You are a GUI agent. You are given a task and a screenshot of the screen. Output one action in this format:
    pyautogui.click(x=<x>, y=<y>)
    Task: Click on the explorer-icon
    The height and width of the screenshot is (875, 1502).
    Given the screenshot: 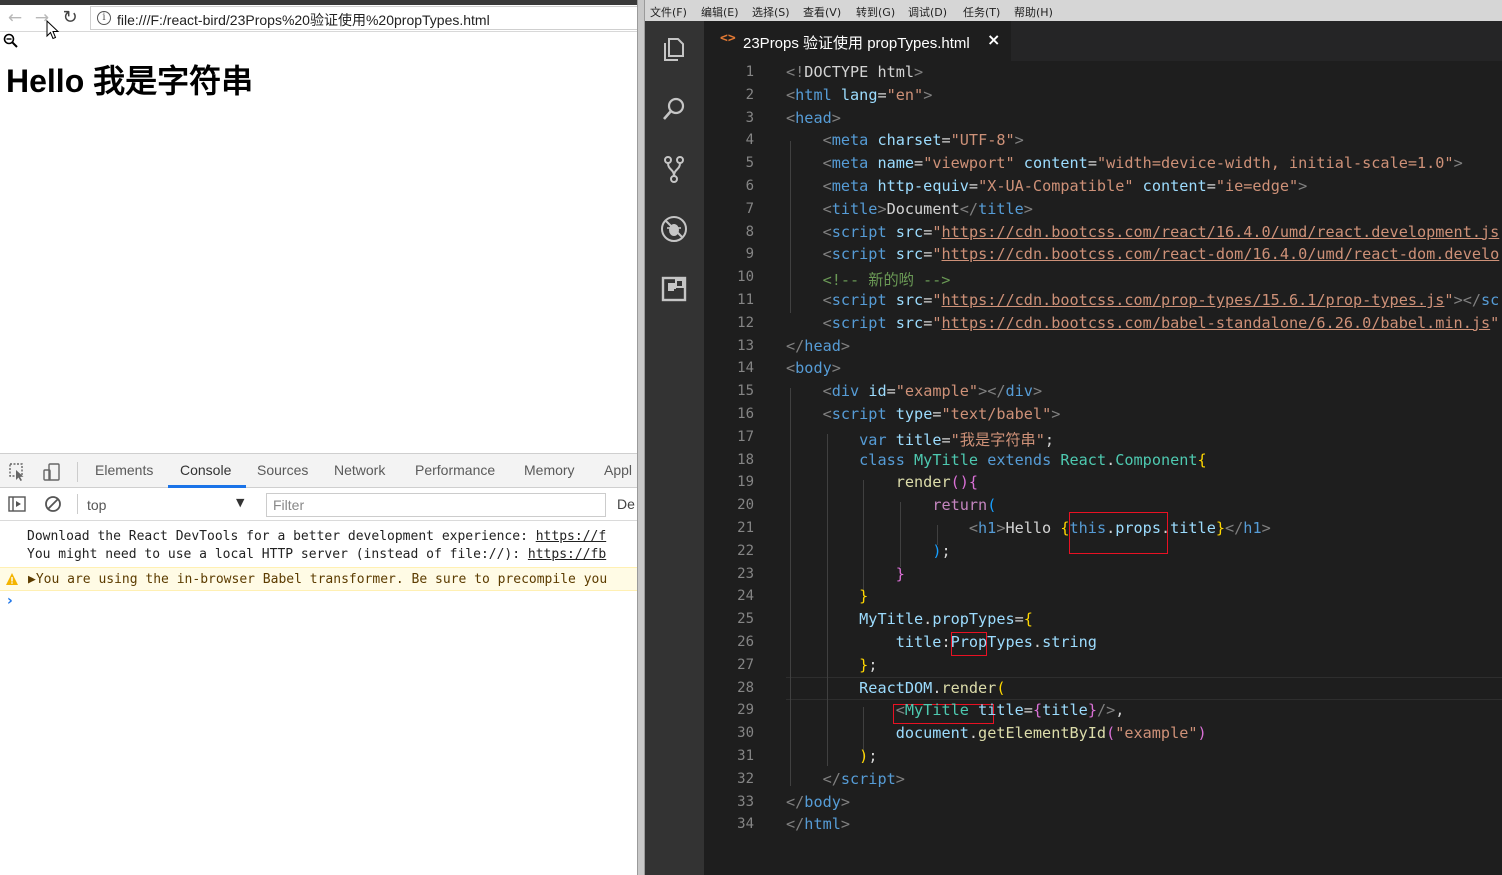 What is the action you would take?
    pyautogui.click(x=674, y=49)
    